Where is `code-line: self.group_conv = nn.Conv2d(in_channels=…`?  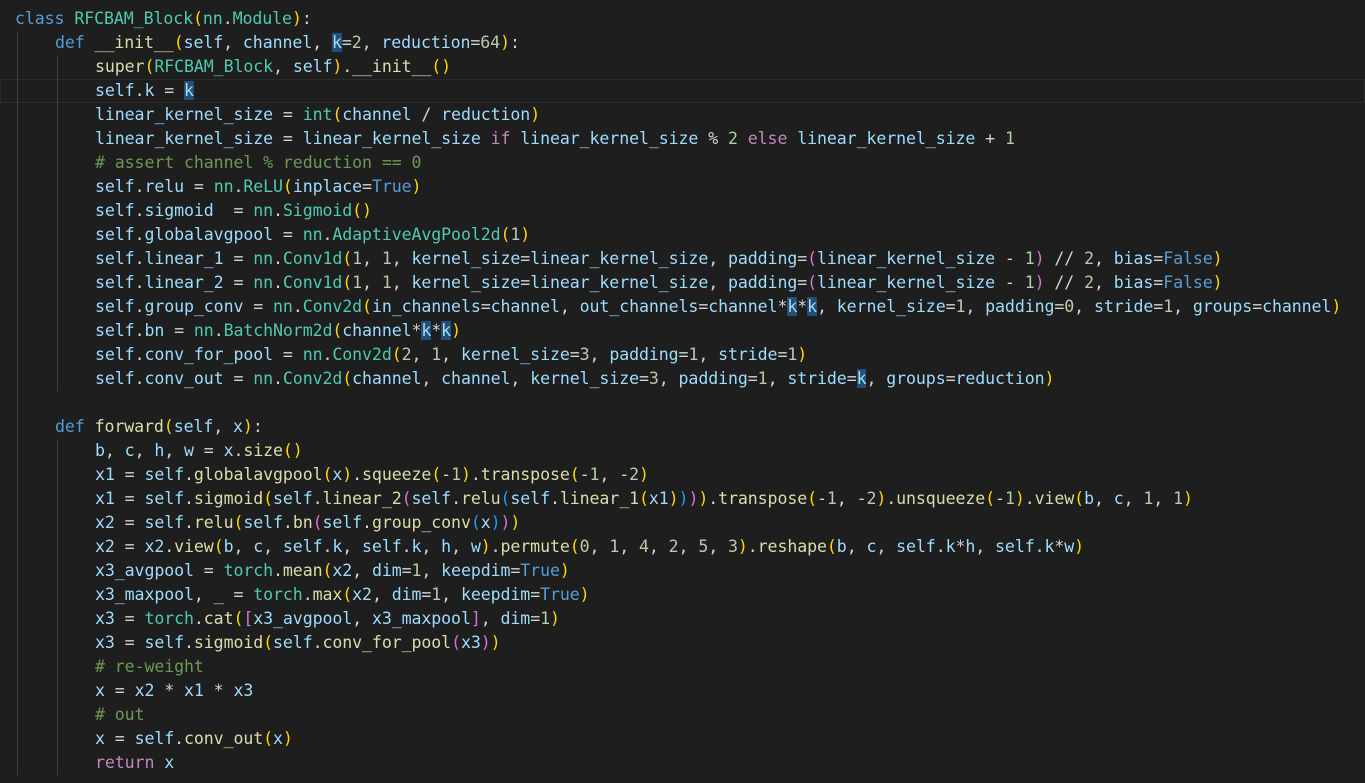 code-line: self.group_conv = nn.Conv2d(in_channels=… is located at coordinates (682, 307).